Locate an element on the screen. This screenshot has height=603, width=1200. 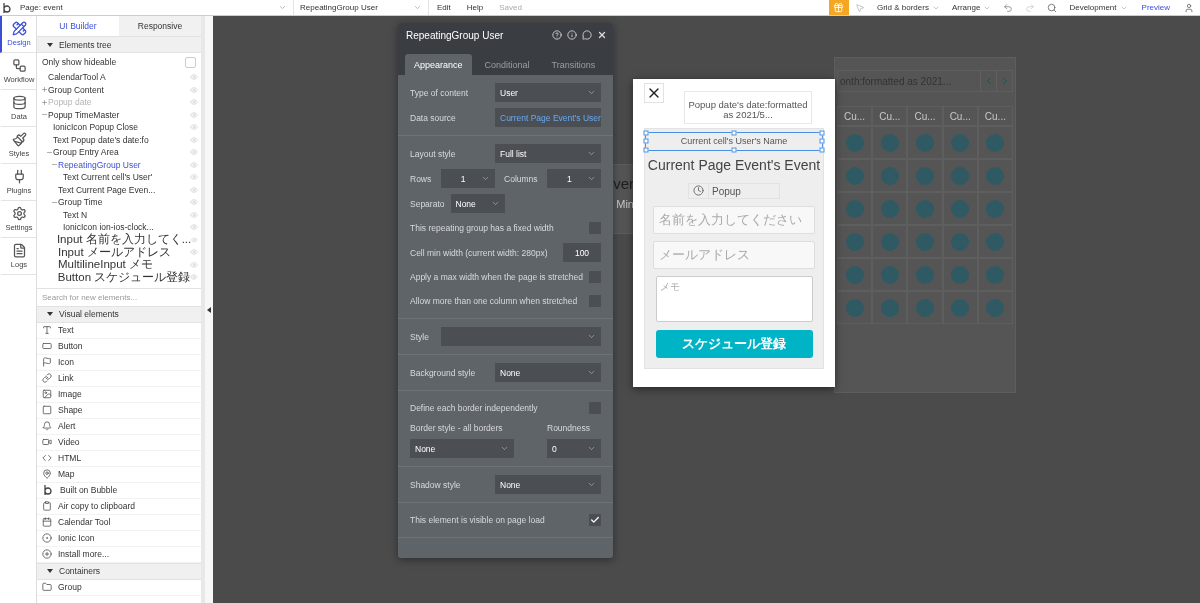
caret-icon is located at coordinates (591, 372).